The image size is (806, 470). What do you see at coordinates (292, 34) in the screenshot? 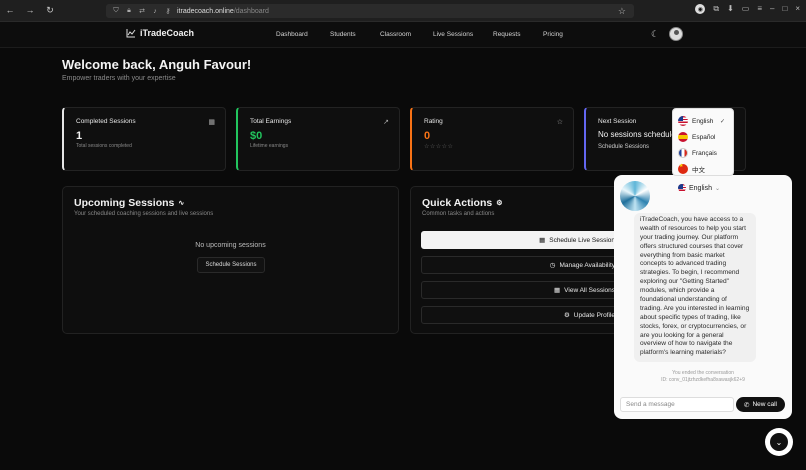
I see `nav-dashboard: Dashboard` at bounding box center [292, 34].